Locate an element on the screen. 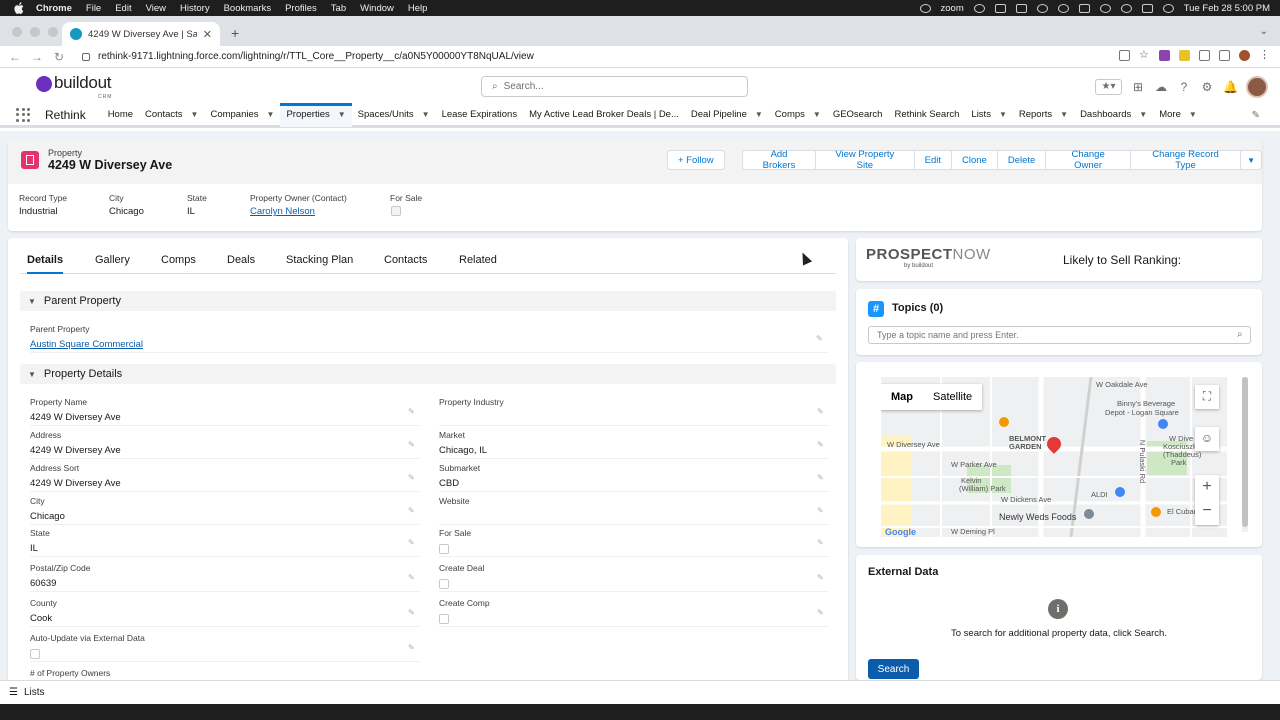 This screenshot has width=1280, height=720. map-scrollbar is located at coordinates (1245, 454).